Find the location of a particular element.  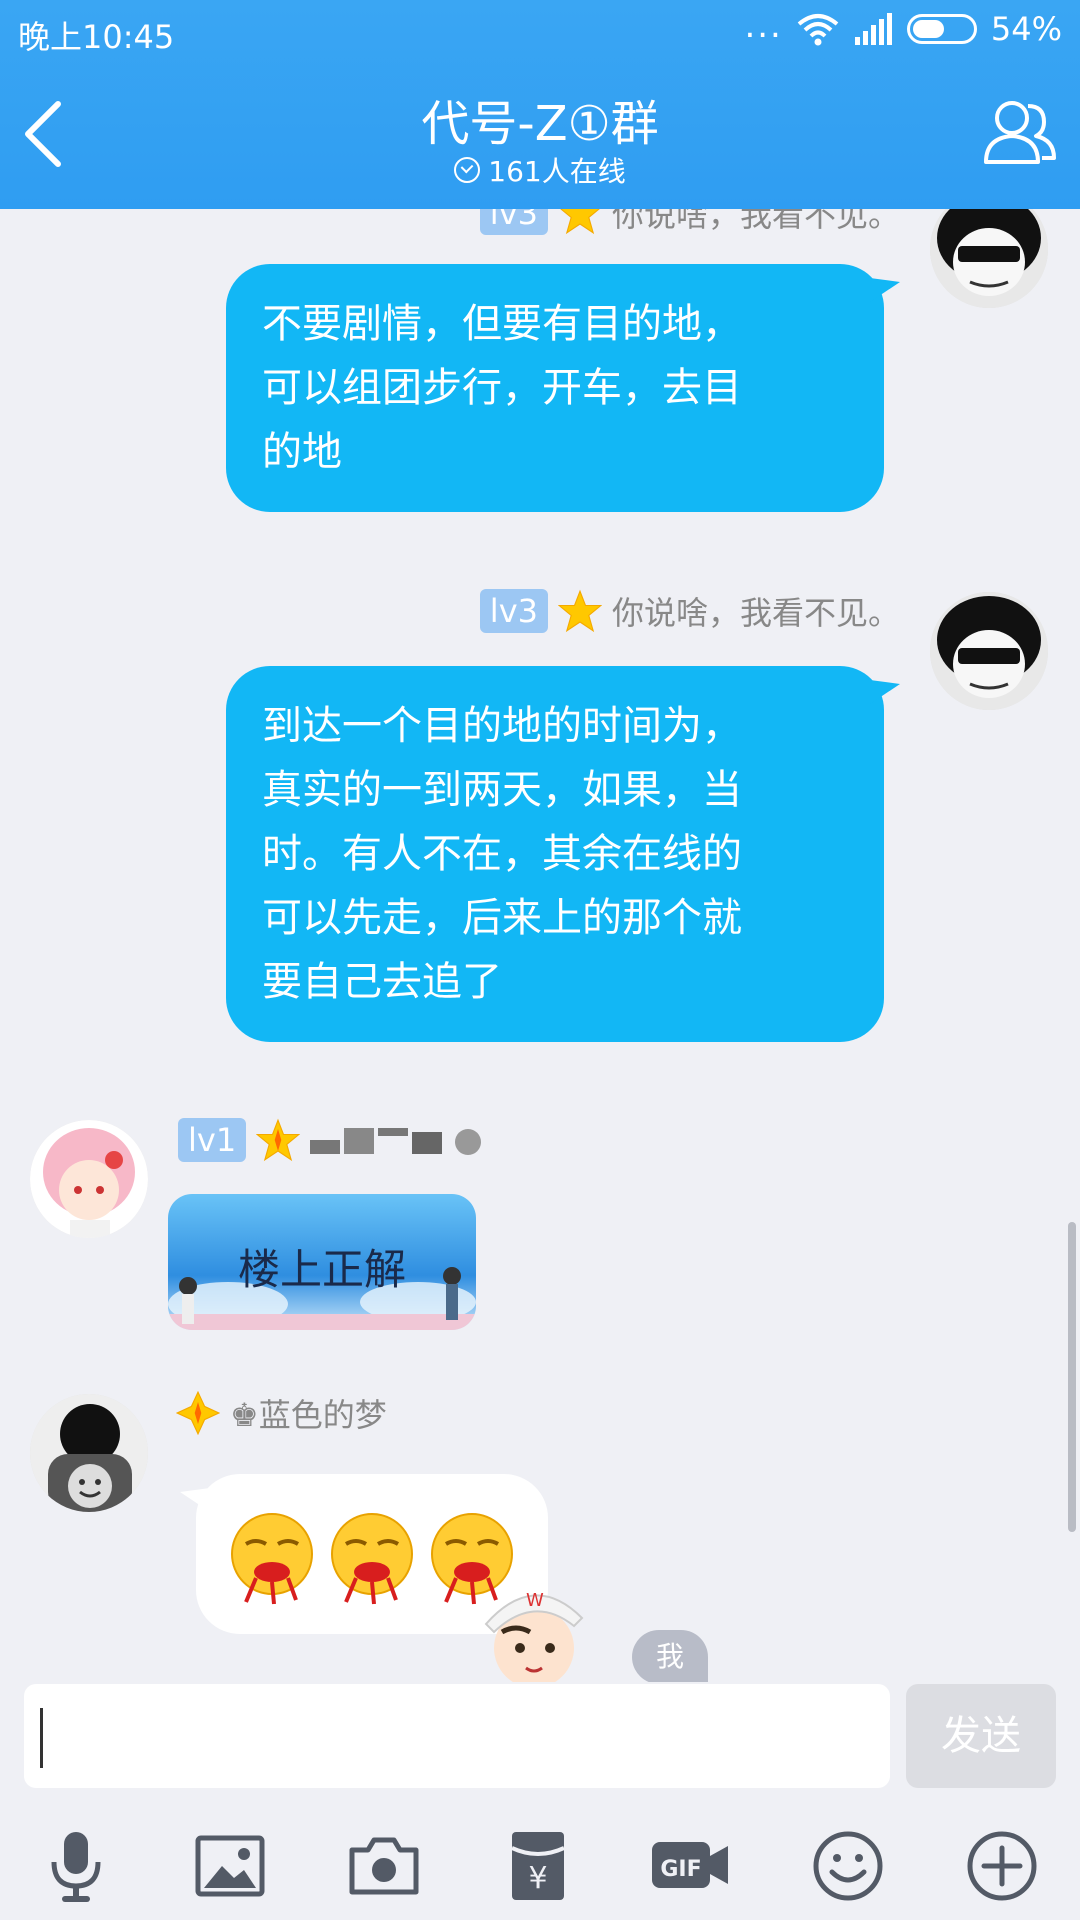

message-line: 的地 is located at coordinates (302, 452).